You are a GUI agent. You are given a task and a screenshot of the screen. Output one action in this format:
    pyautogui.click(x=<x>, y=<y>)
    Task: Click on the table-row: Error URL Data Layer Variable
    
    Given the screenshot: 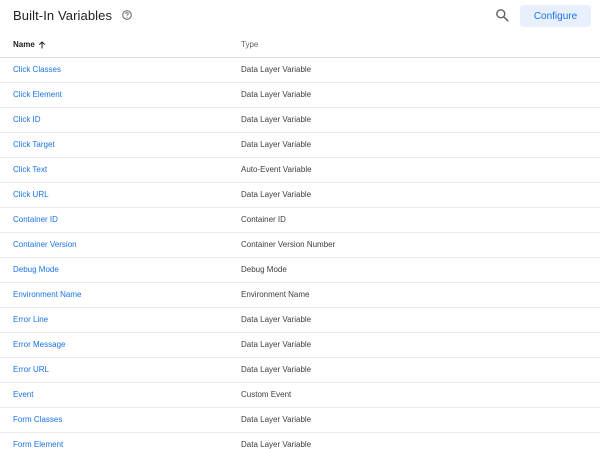 What is the action you would take?
    pyautogui.click(x=300, y=370)
    